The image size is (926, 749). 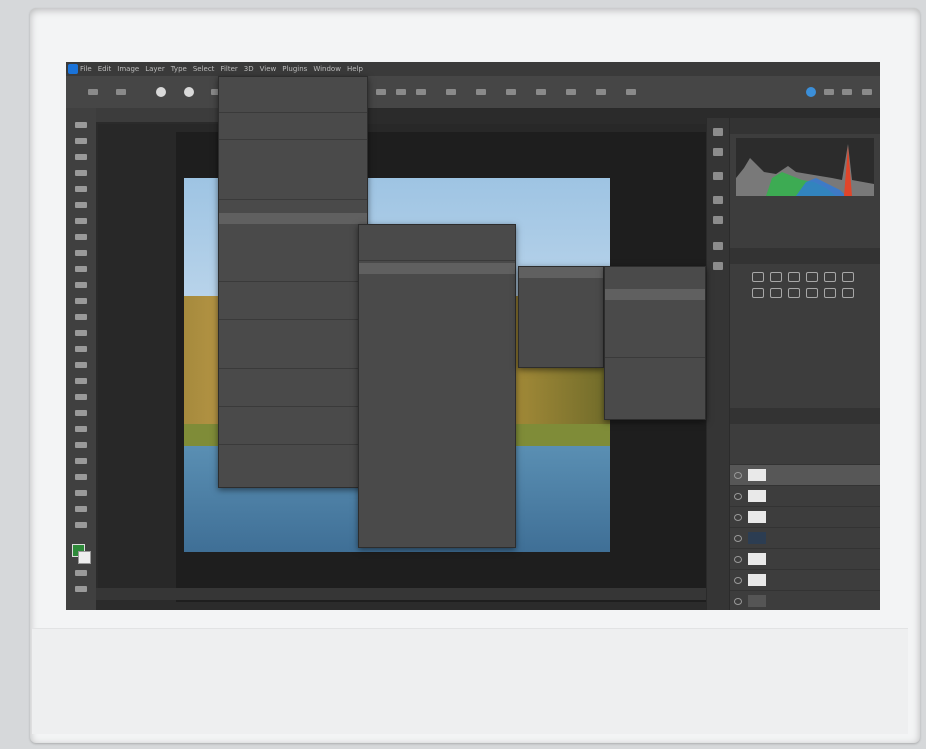 I want to click on invert-icon, so click(x=848, y=293).